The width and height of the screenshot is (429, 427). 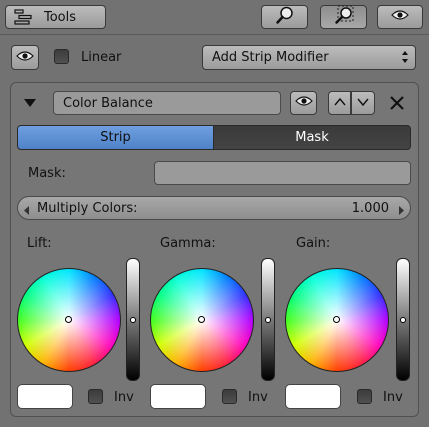 What do you see at coordinates (313, 396) in the screenshot?
I see `gain-color-swatch` at bounding box center [313, 396].